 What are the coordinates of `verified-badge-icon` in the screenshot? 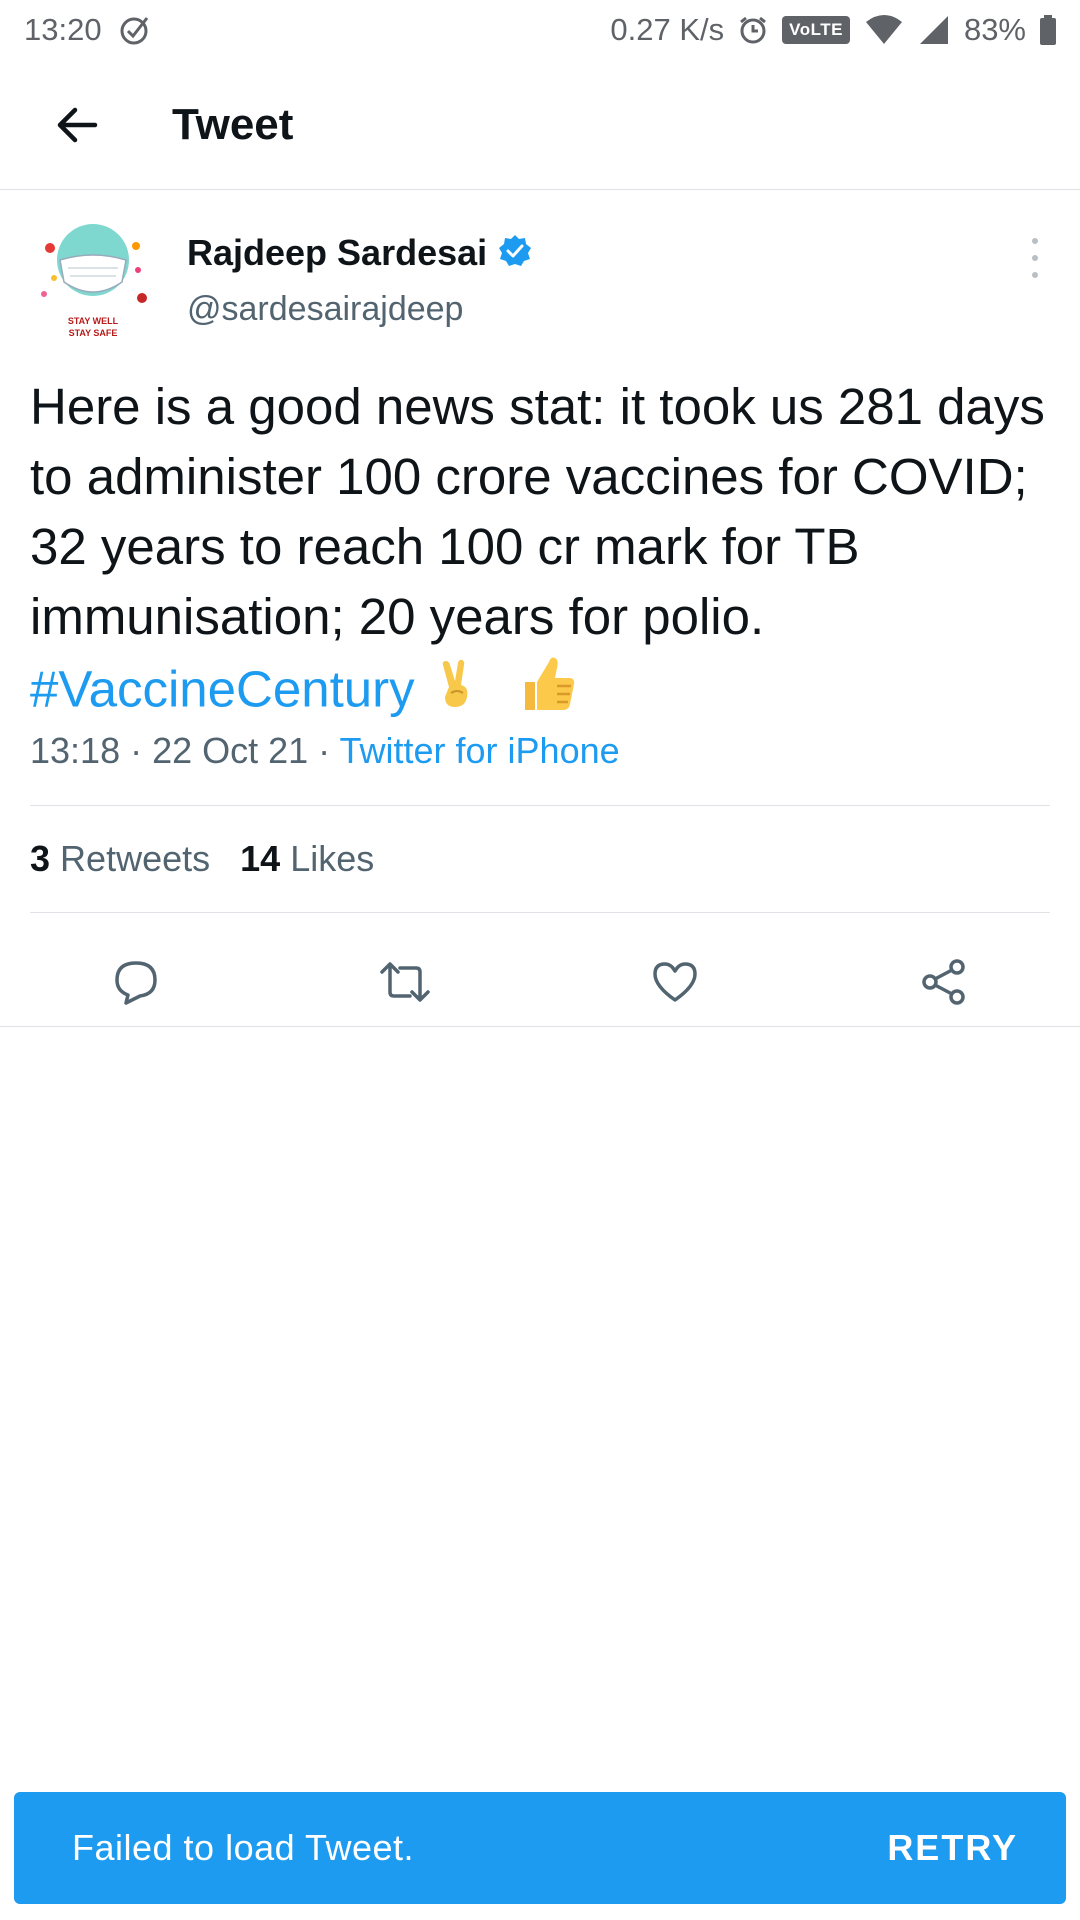 It's located at (515, 253).